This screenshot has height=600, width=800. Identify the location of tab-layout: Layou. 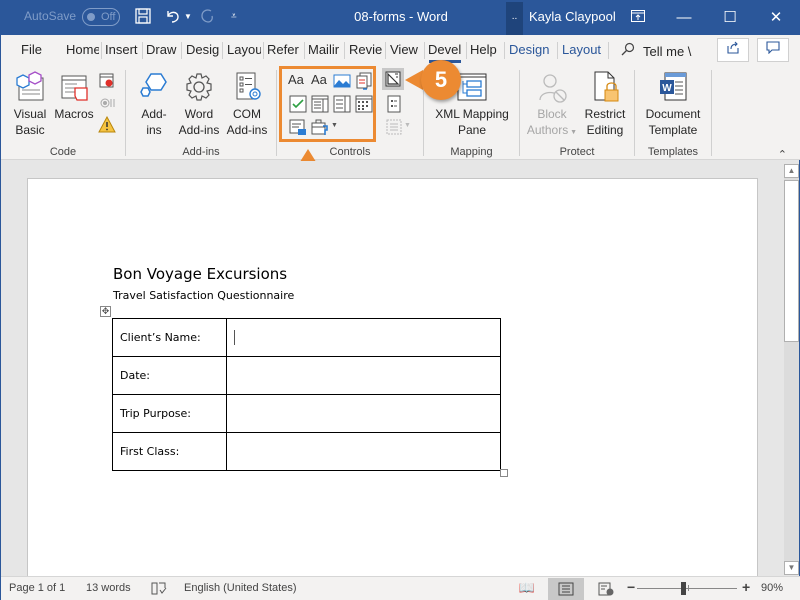
(244, 49).